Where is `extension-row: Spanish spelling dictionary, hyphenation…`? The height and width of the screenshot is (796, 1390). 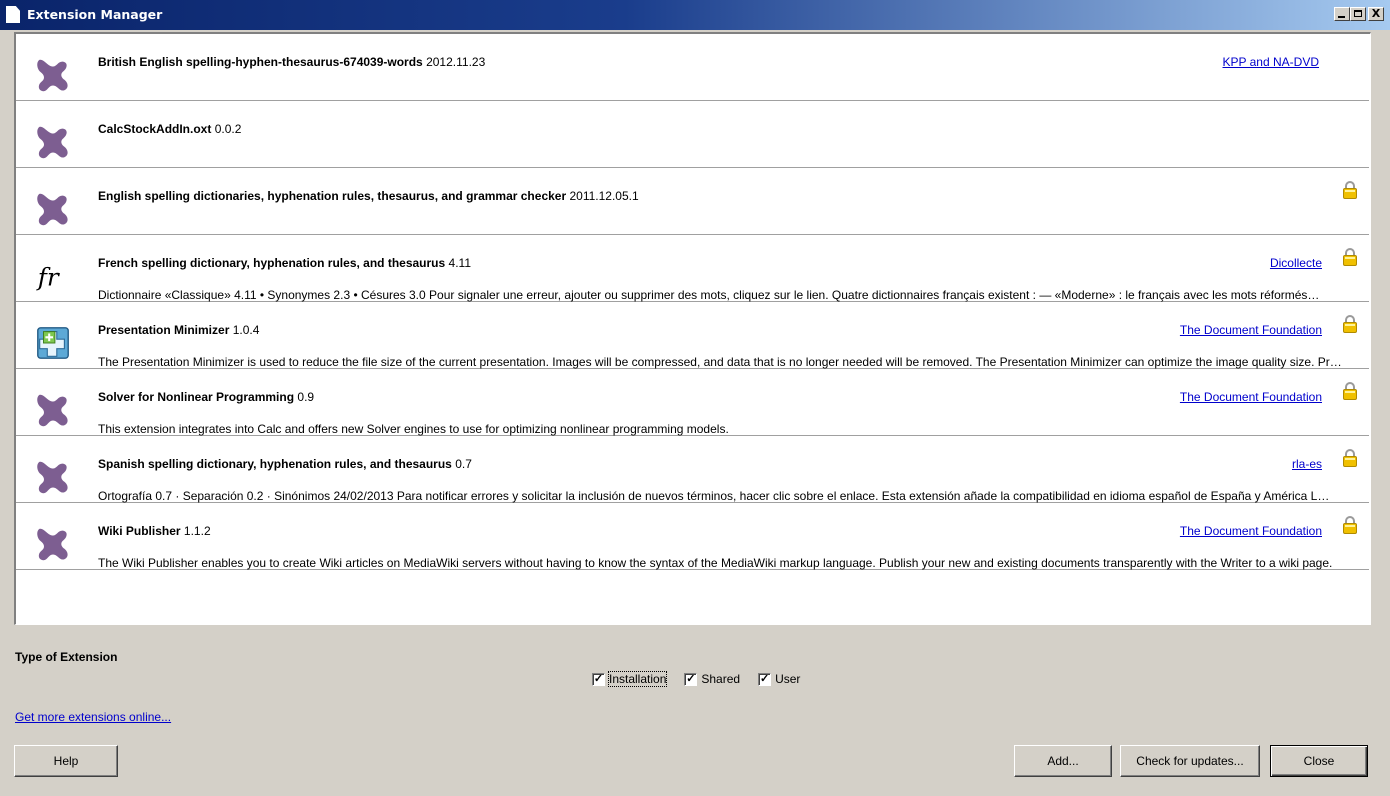 extension-row: Spanish spelling dictionary, hyphenation… is located at coordinates (692, 469).